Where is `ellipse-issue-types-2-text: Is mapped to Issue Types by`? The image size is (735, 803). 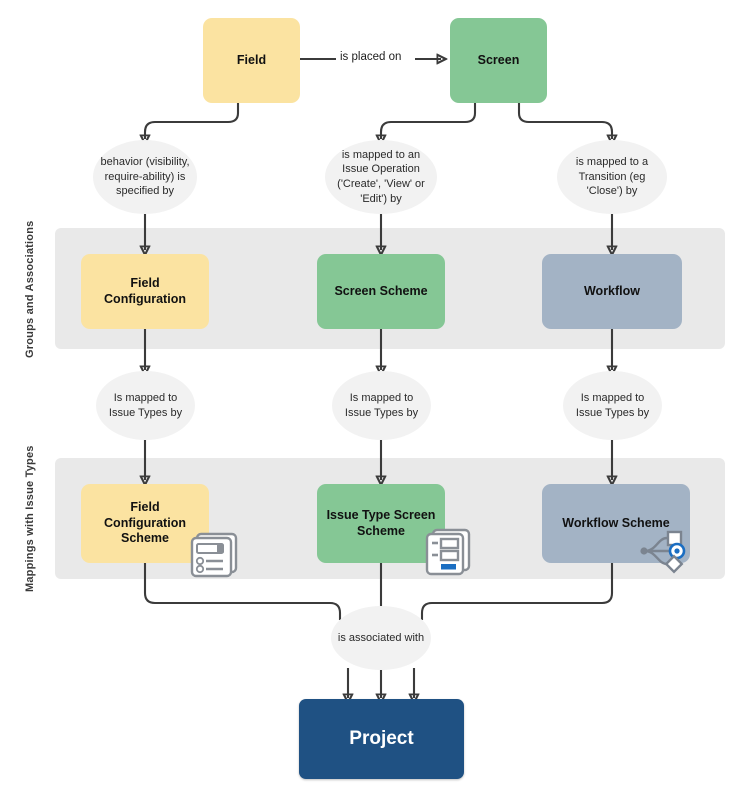 ellipse-issue-types-2-text: Is mapped to Issue Types by is located at coordinates (381, 405).